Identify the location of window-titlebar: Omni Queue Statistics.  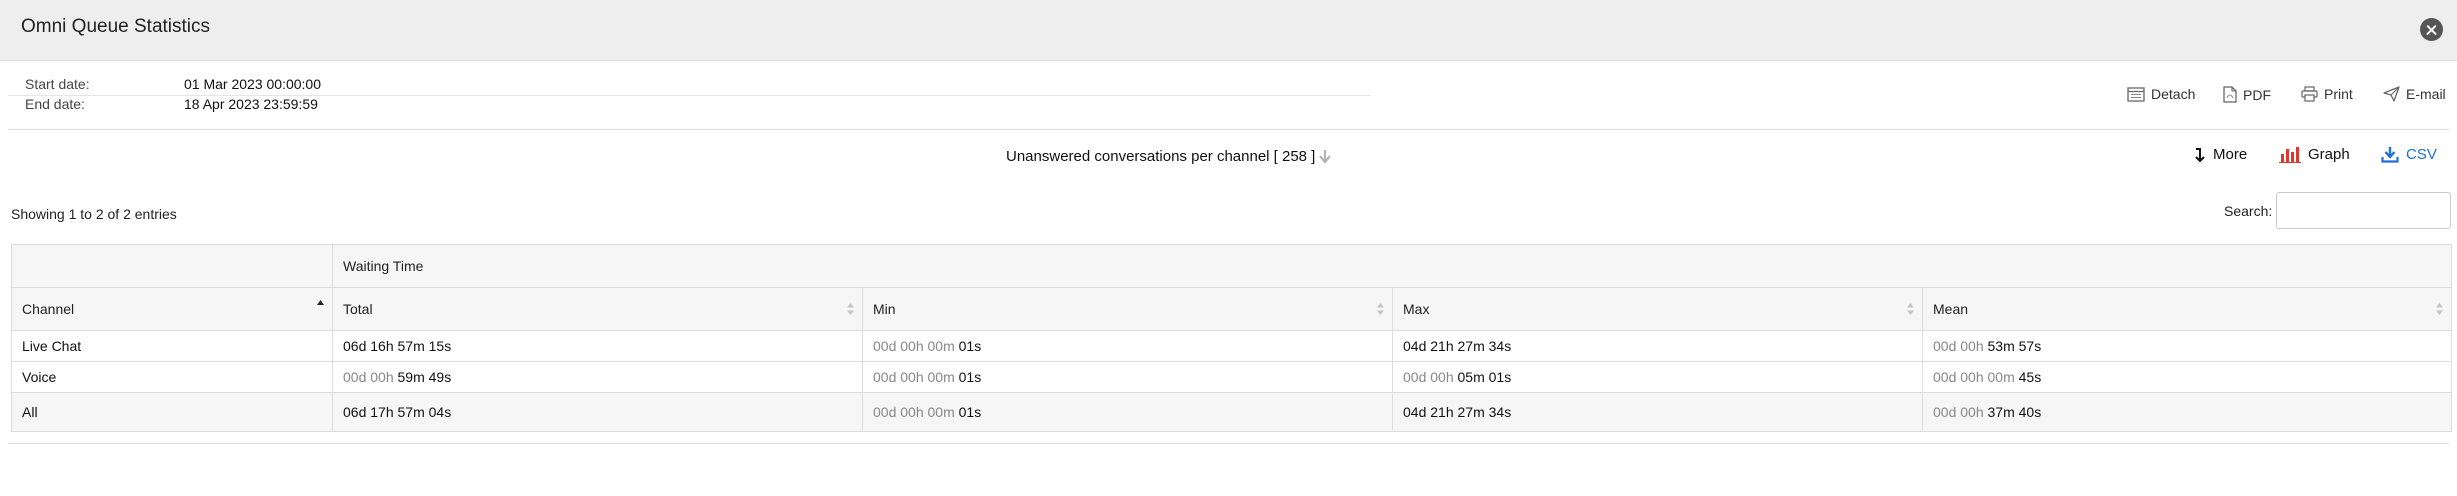
(1228, 30).